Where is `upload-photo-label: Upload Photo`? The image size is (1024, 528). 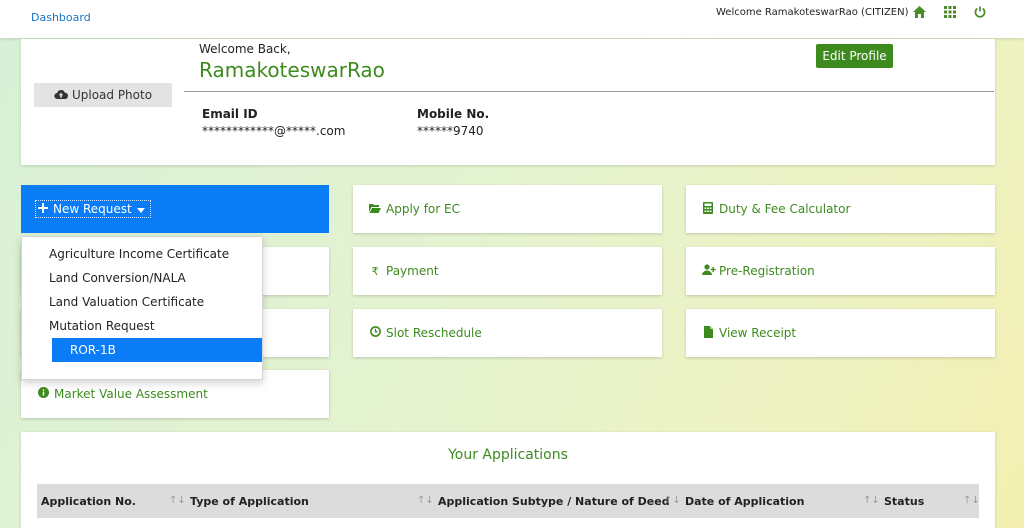
upload-photo-label: Upload Photo is located at coordinates (112, 95).